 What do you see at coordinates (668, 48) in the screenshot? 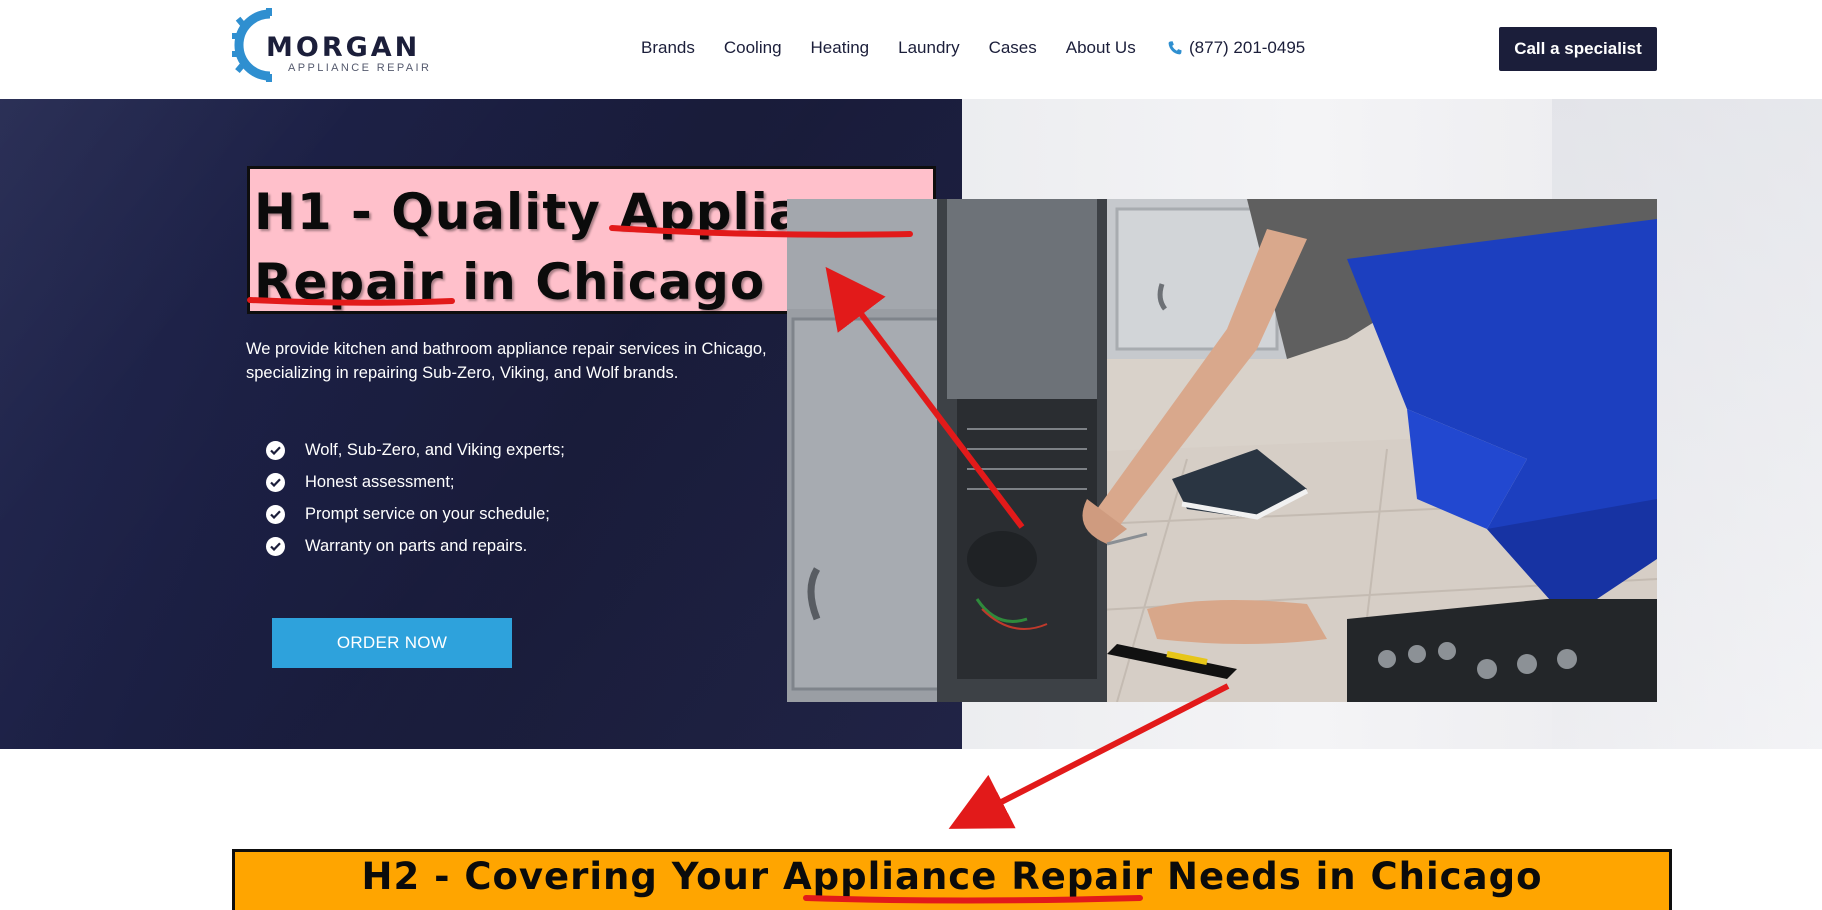
I see `nav-item-brands: Brands` at bounding box center [668, 48].